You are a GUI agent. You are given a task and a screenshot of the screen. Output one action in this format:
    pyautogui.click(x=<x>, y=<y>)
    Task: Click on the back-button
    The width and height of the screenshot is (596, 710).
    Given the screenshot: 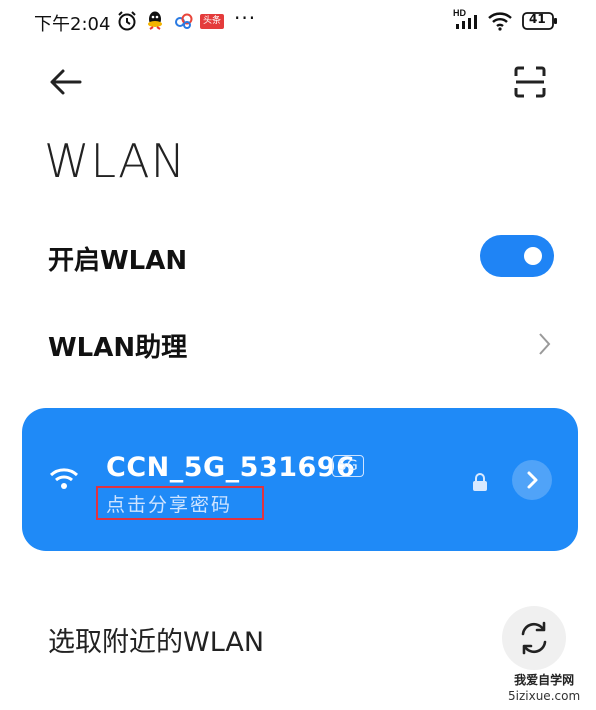 What is the action you would take?
    pyautogui.click(x=66, y=82)
    